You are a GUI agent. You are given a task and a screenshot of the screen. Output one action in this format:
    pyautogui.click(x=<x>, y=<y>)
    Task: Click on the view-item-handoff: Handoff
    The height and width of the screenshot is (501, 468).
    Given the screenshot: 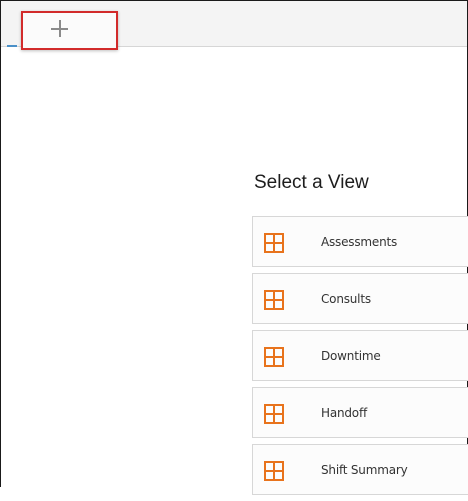 What is the action you would take?
    pyautogui.click(x=360, y=412)
    